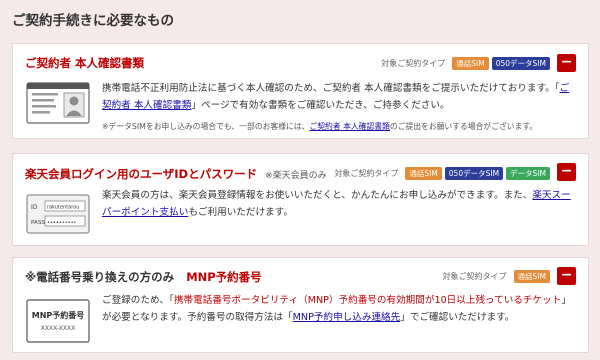  Describe the element at coordinates (58, 328) in the screenshot. I see `mnp-ticket-number: XXXX-XXXX` at that location.